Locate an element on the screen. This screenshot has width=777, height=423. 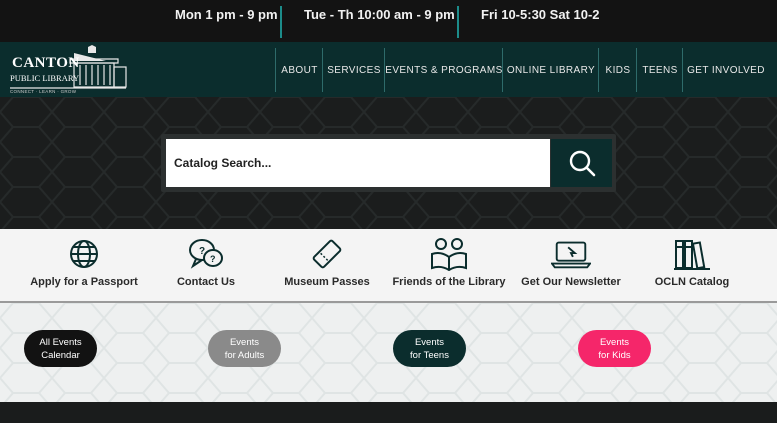
nav-about: ABOUT is located at coordinates (299, 70).